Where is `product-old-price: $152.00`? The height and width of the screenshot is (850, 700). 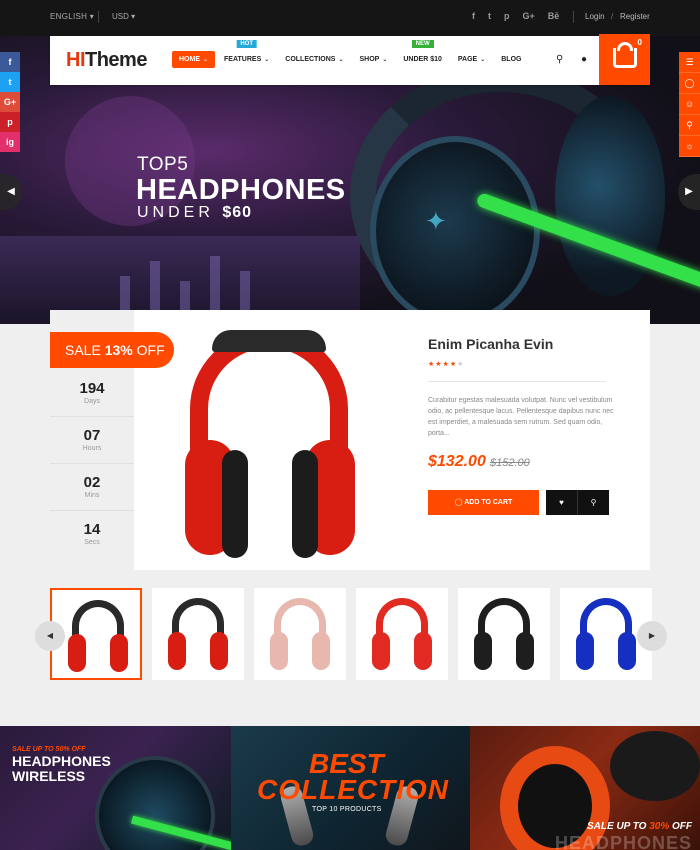
product-old-price: $152.00 is located at coordinates (510, 463).